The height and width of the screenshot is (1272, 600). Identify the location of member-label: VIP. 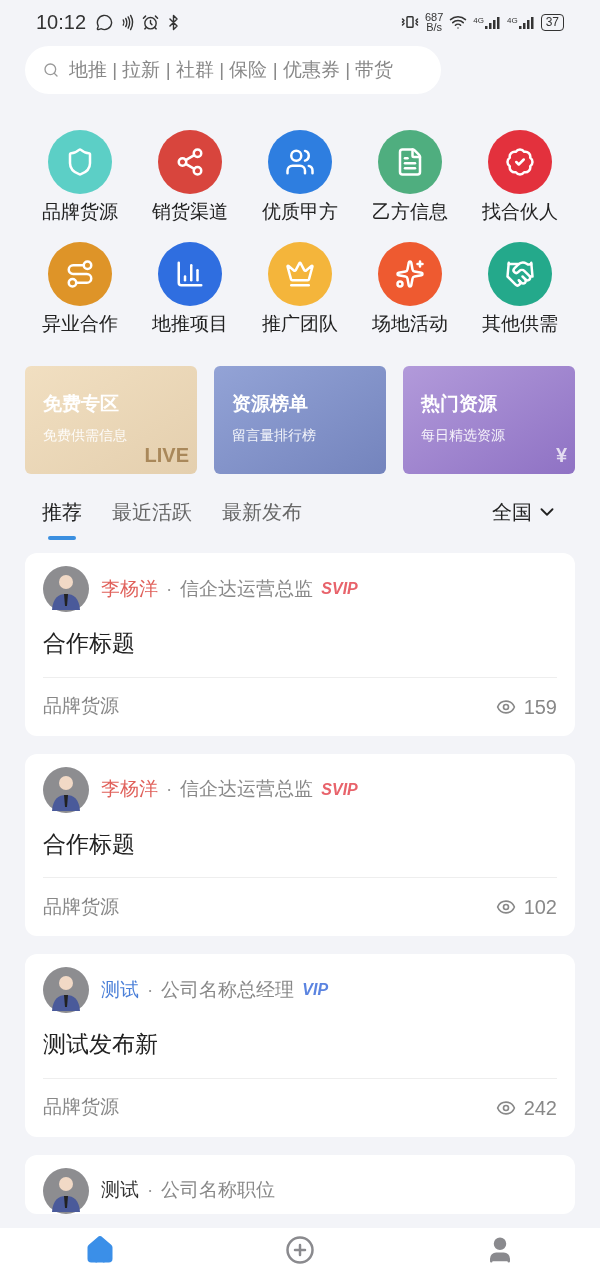
(315, 990).